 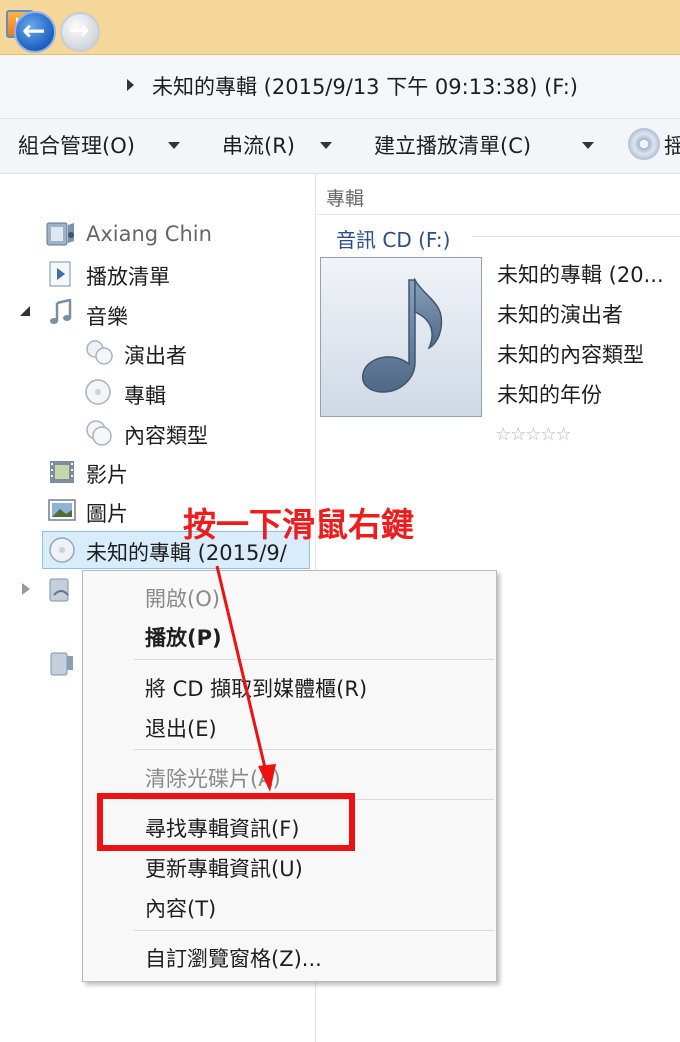 What do you see at coordinates (576, 236) in the screenshot?
I see `group-header-divider` at bounding box center [576, 236].